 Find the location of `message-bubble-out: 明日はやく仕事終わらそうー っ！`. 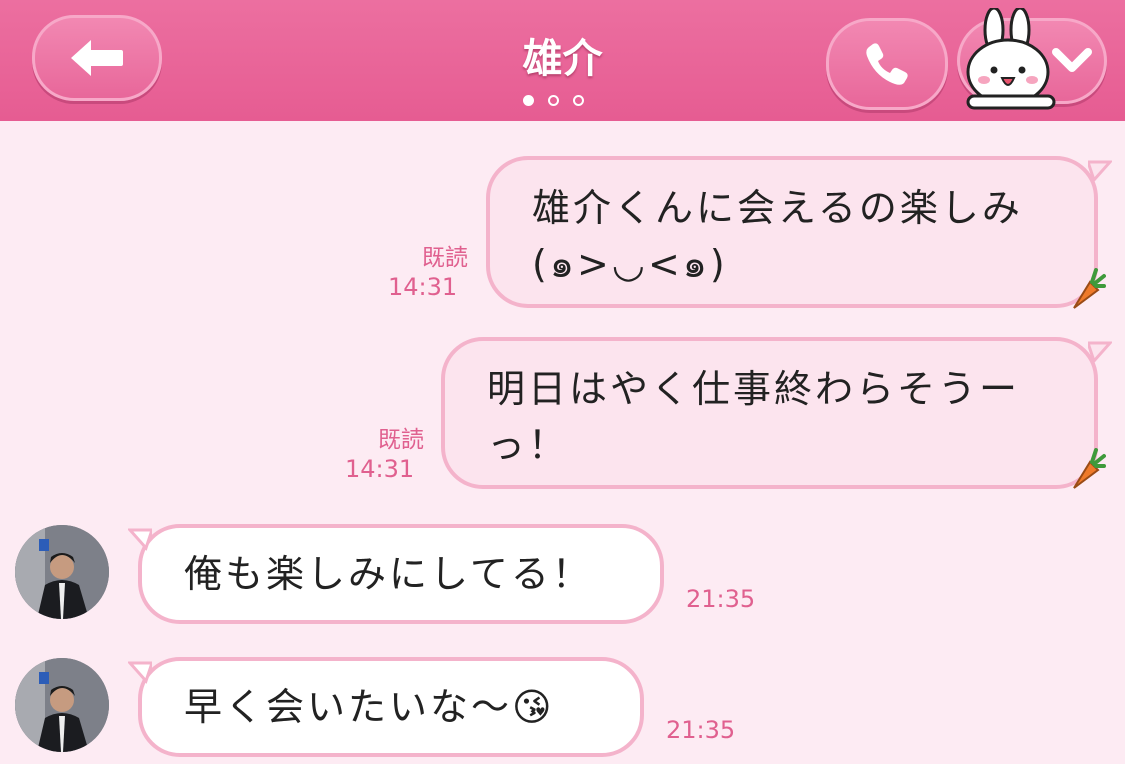

message-bubble-out: 明日はやく仕事終わらそうー っ！ is located at coordinates (769, 413).